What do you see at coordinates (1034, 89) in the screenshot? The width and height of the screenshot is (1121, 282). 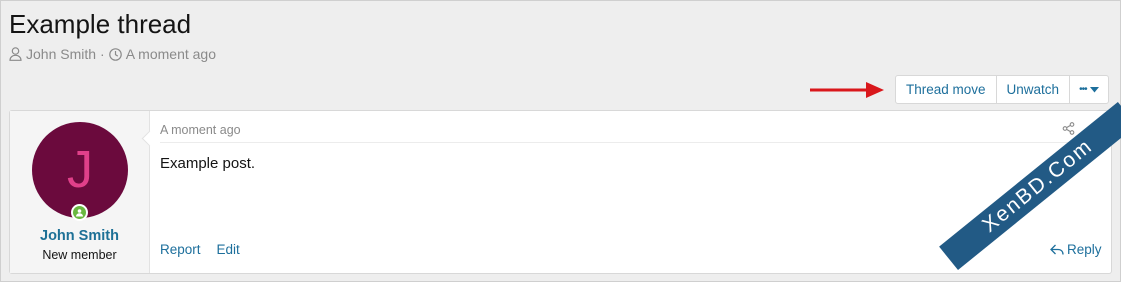 I see `unwatch-button: Unwatch` at bounding box center [1034, 89].